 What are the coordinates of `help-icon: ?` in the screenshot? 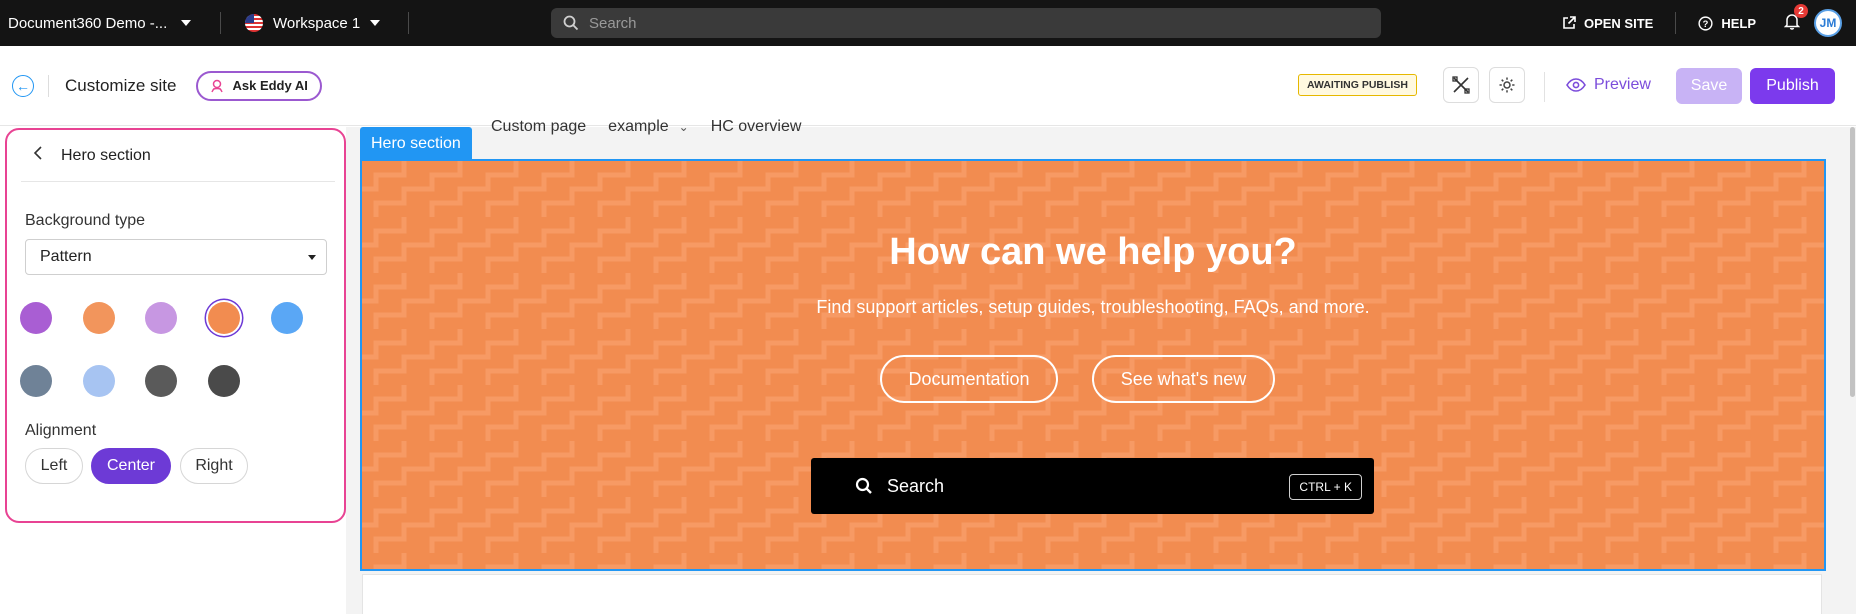 It's located at (1705, 23).